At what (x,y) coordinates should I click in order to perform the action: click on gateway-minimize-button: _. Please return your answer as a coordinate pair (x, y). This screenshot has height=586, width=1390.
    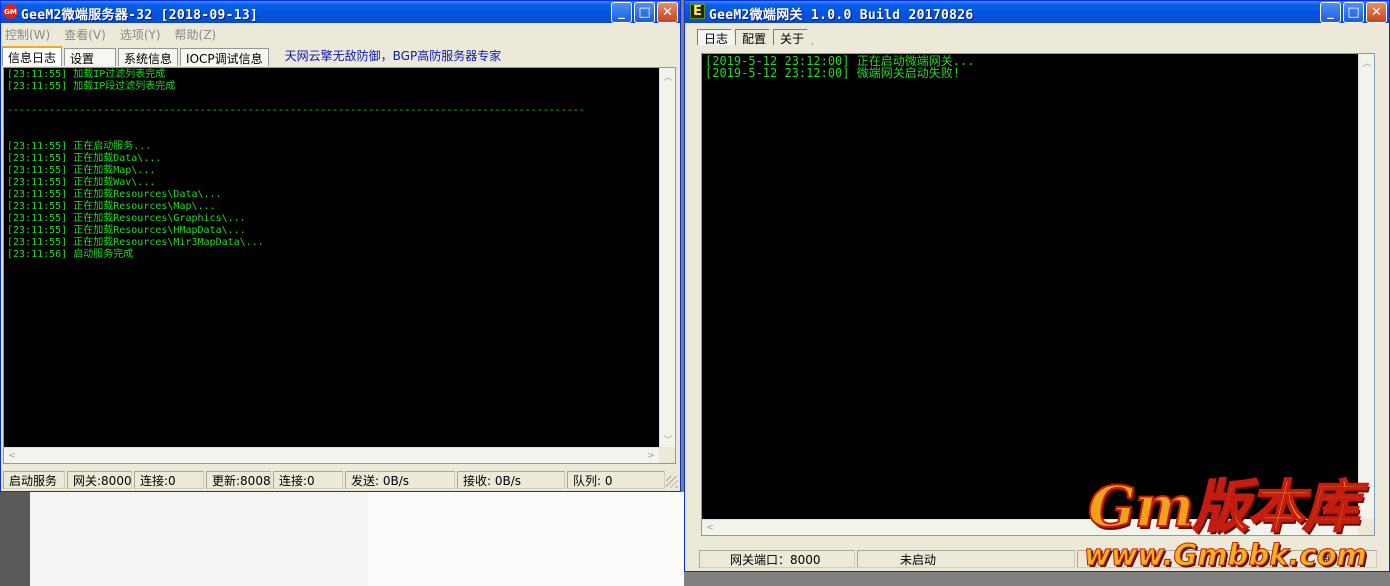
    Looking at the image, I should click on (1330, 12).